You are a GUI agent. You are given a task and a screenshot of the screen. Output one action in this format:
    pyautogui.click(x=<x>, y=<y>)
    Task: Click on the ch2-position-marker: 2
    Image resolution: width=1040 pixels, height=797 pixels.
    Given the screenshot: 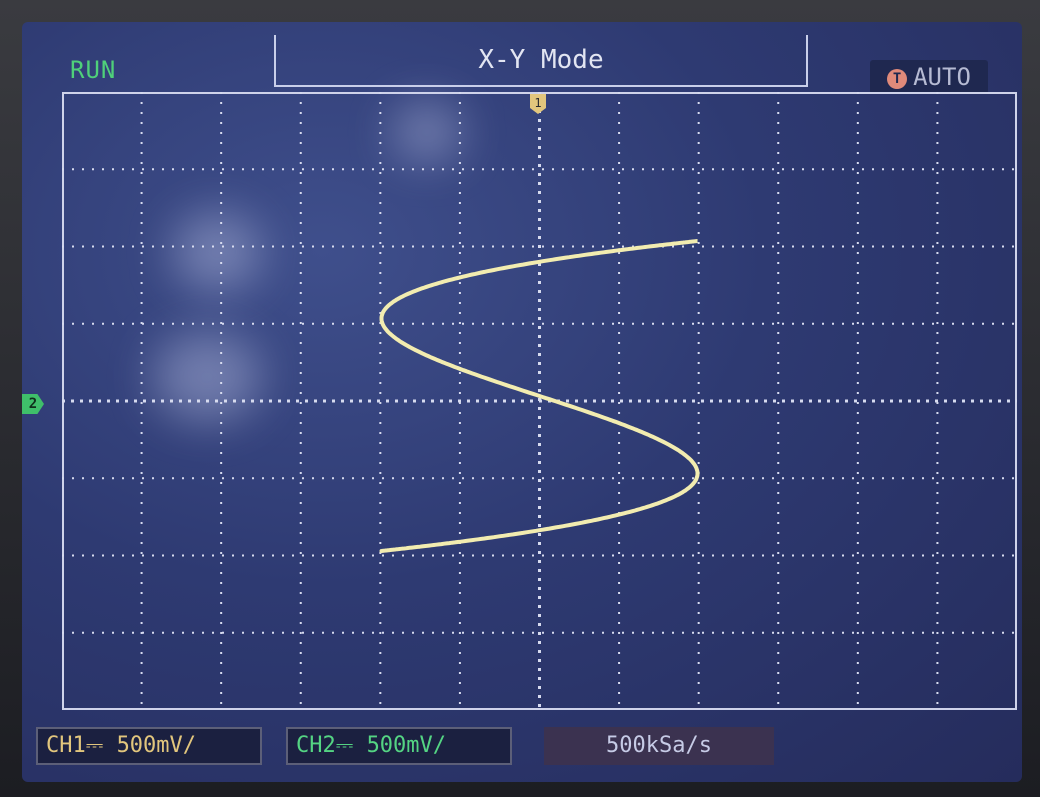 What is the action you would take?
    pyautogui.click(x=33, y=404)
    